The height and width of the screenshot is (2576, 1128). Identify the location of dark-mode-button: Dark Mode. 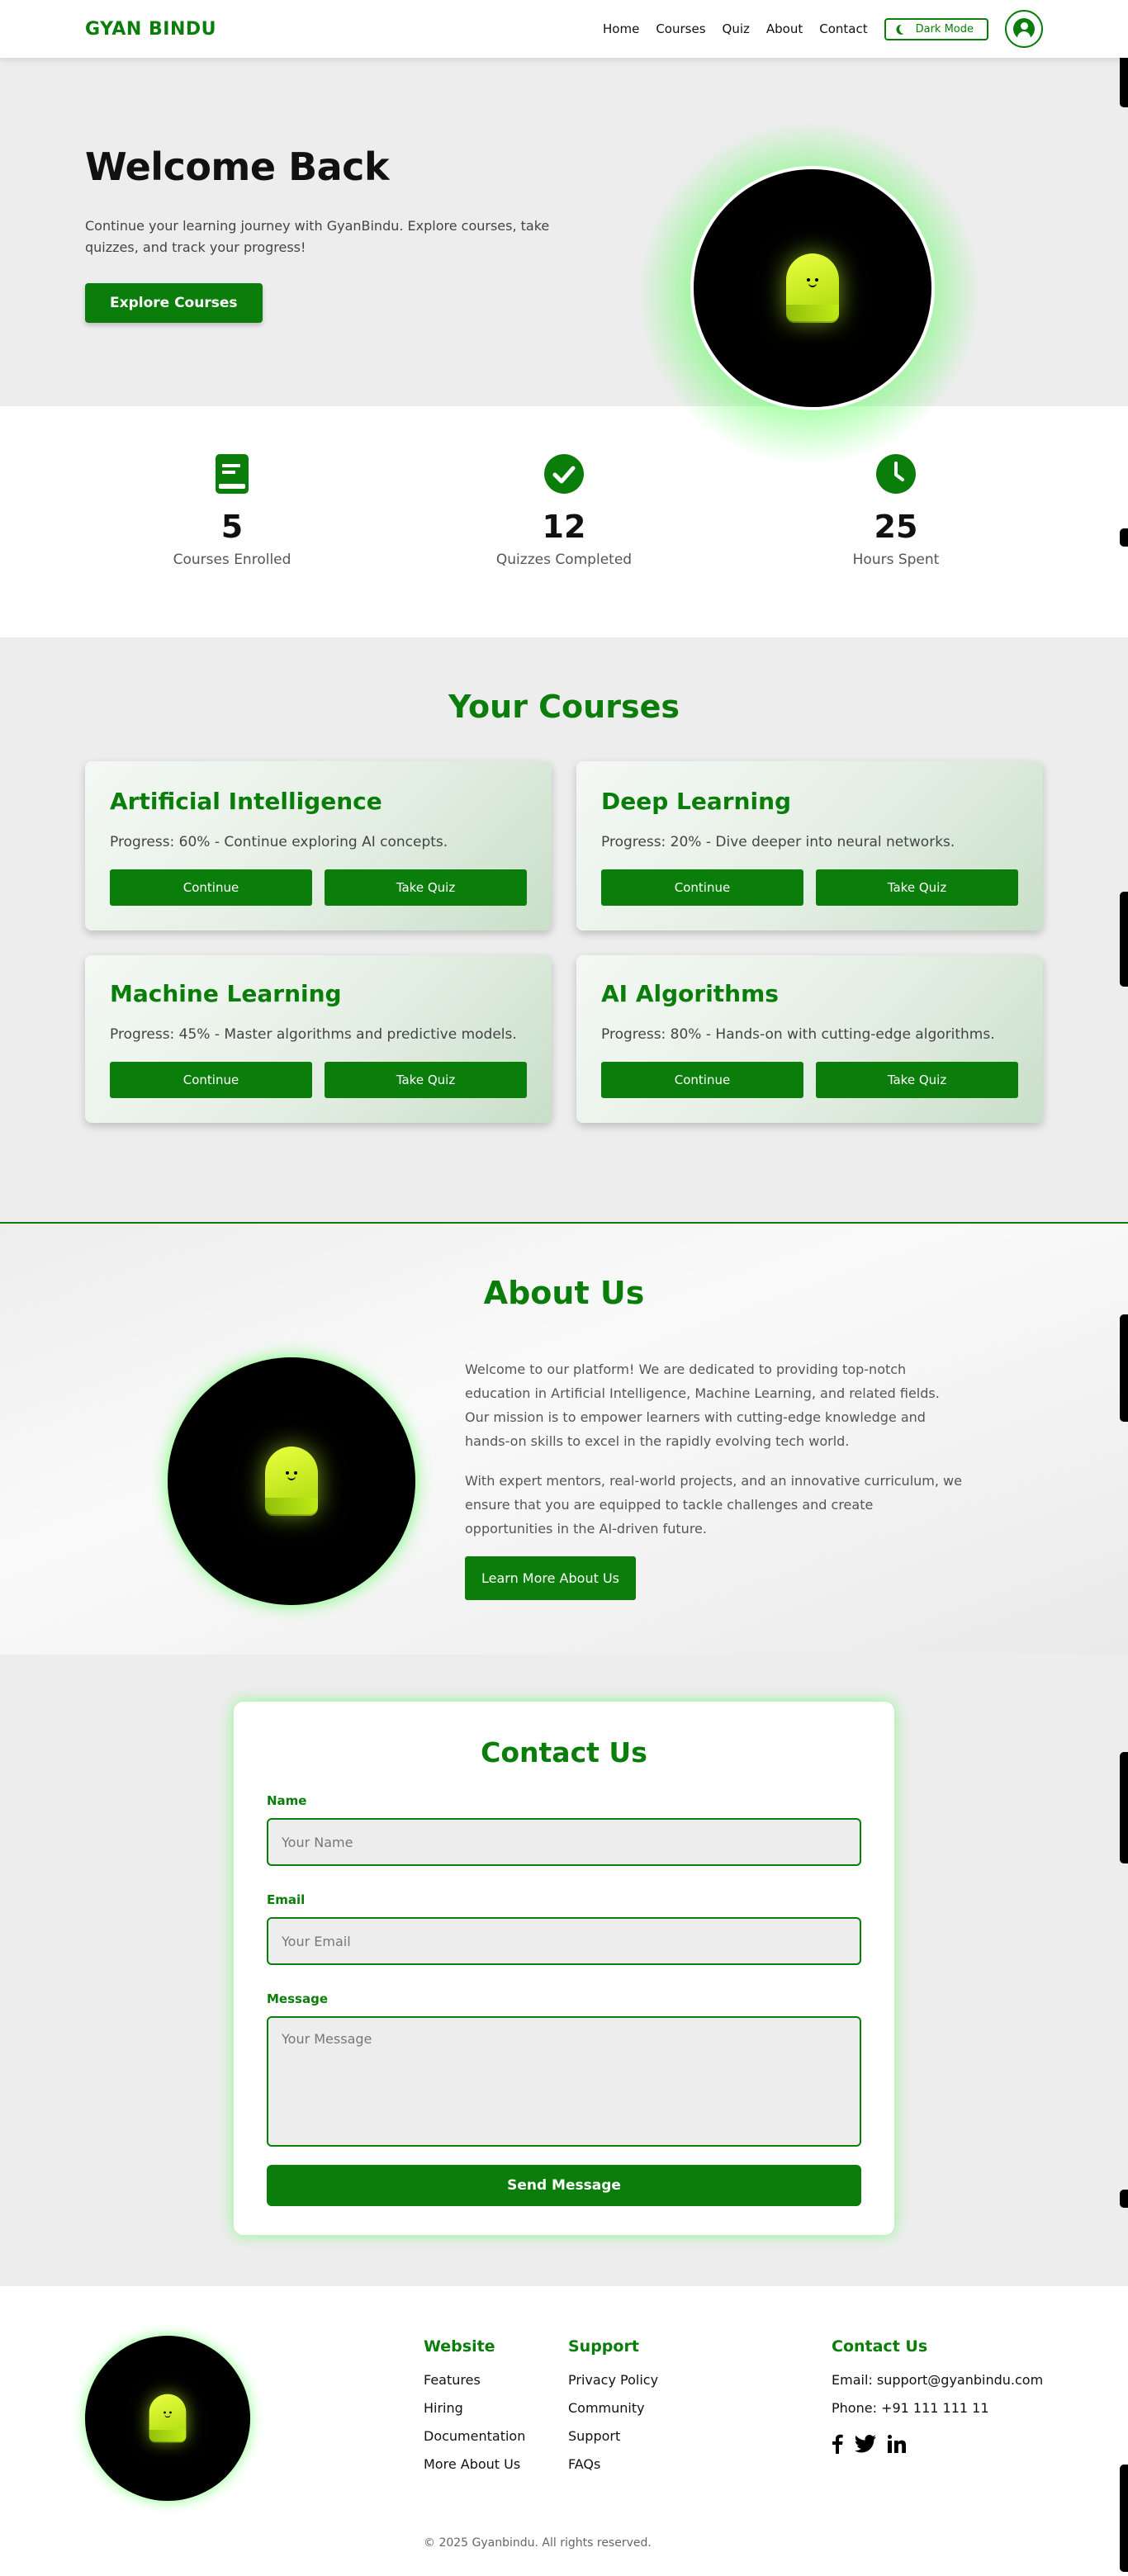
(936, 28).